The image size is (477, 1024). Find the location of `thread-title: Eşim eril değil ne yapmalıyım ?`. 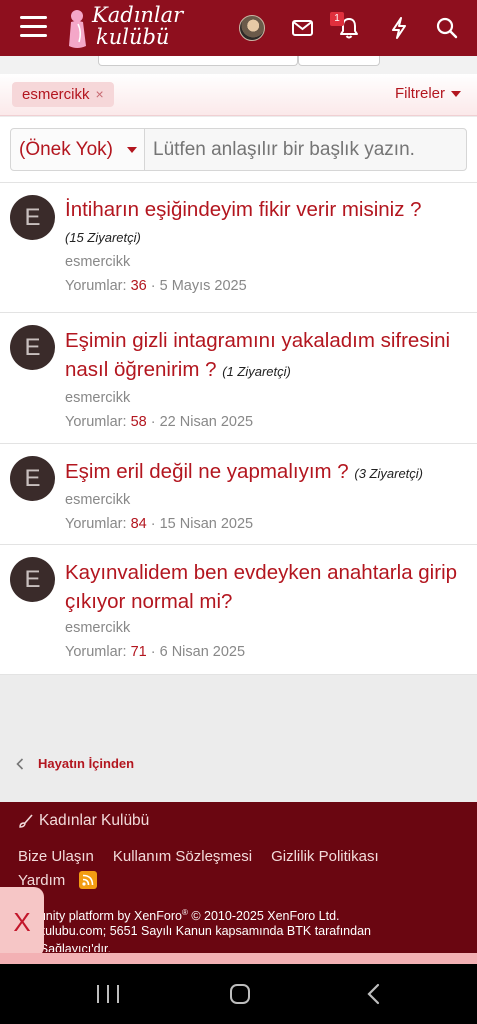

thread-title: Eşim eril değil ne yapmalıyım ? is located at coordinates (207, 471).